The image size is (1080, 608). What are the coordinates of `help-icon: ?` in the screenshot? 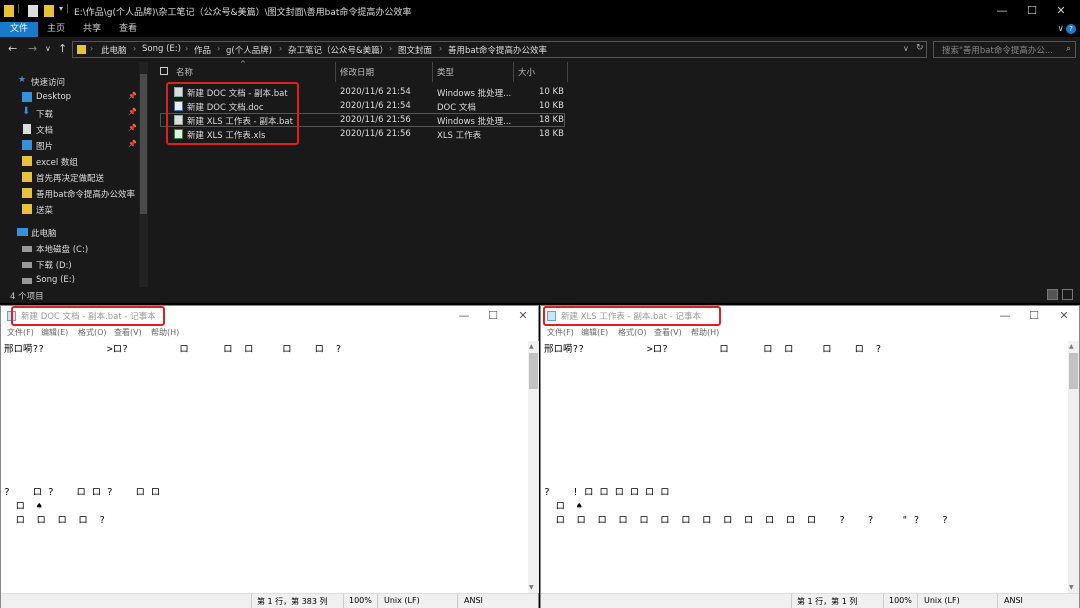 It's located at (1071, 29).